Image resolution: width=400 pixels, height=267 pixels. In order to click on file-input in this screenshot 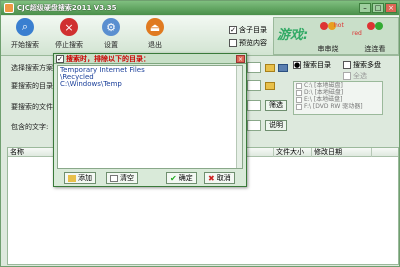, I will do `click(254, 105)`.